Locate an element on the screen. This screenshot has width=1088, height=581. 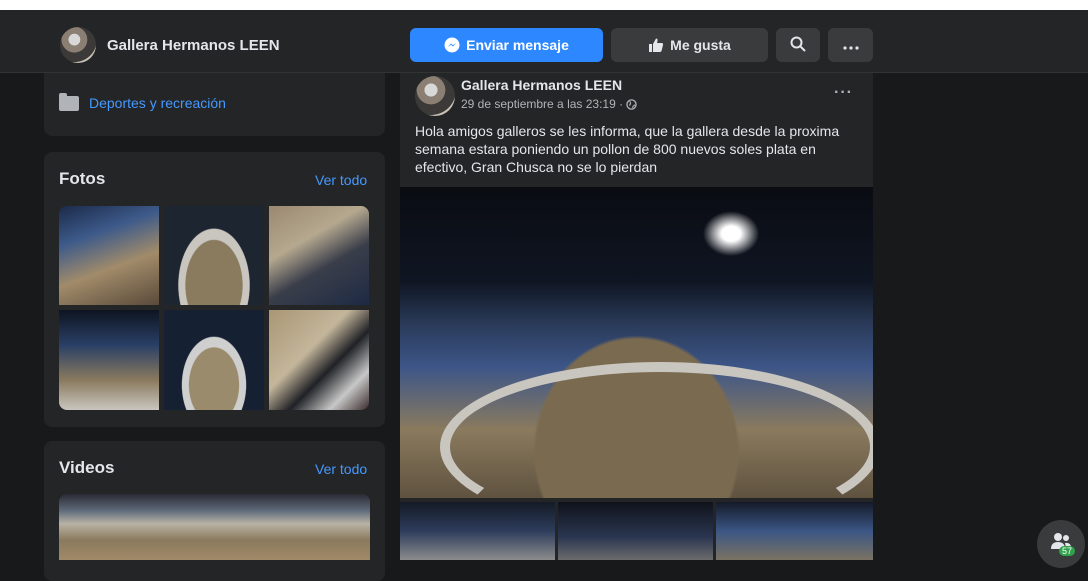
category-link: Deportes y recreación is located at coordinates (142, 101).